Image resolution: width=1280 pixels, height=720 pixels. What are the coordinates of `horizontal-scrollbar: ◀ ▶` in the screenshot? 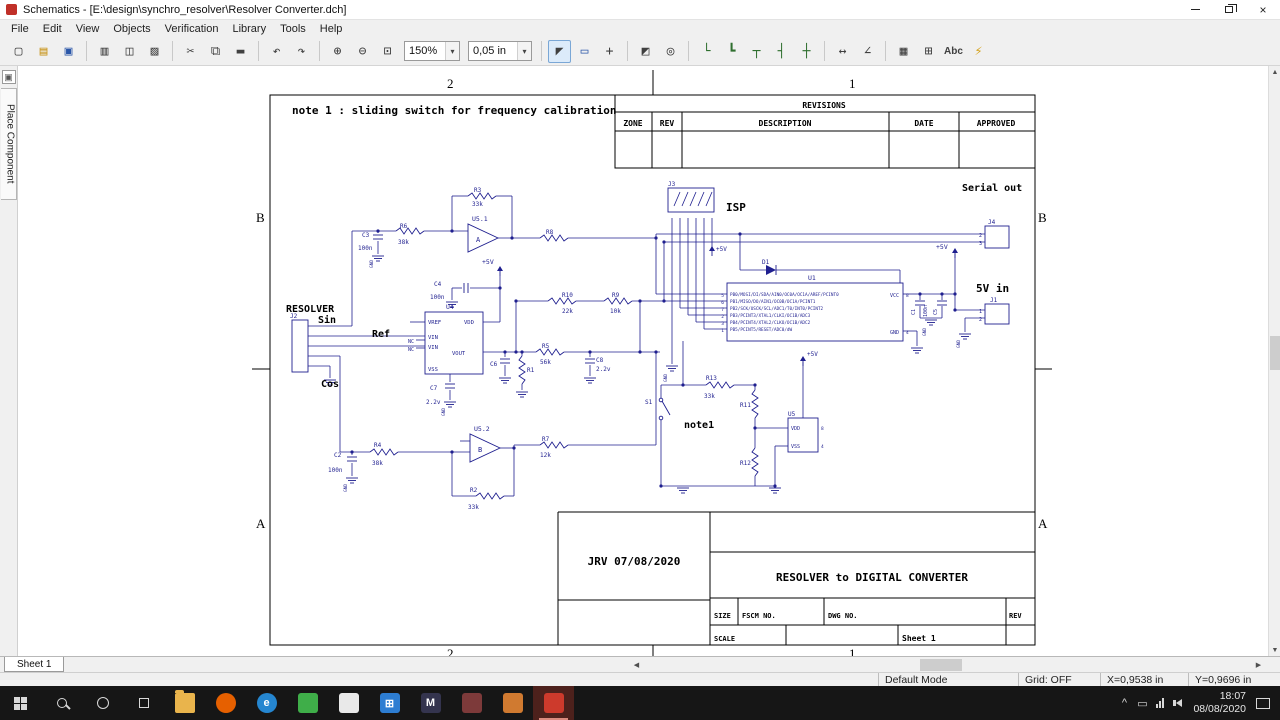 It's located at (948, 665).